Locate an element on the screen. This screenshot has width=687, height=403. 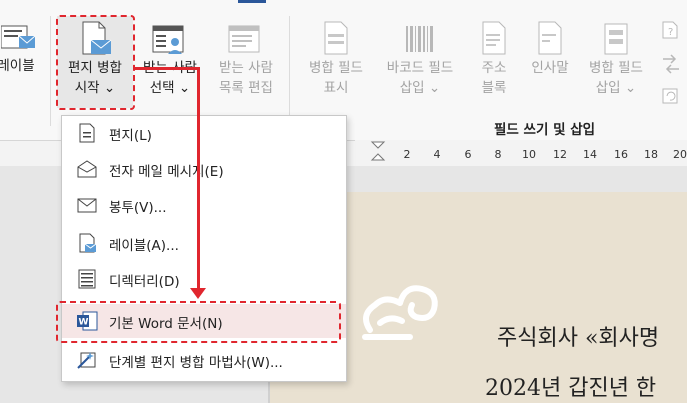
write-insert-fields-group-label: 필드 쓰기 및 삽입 is located at coordinates (545, 130).